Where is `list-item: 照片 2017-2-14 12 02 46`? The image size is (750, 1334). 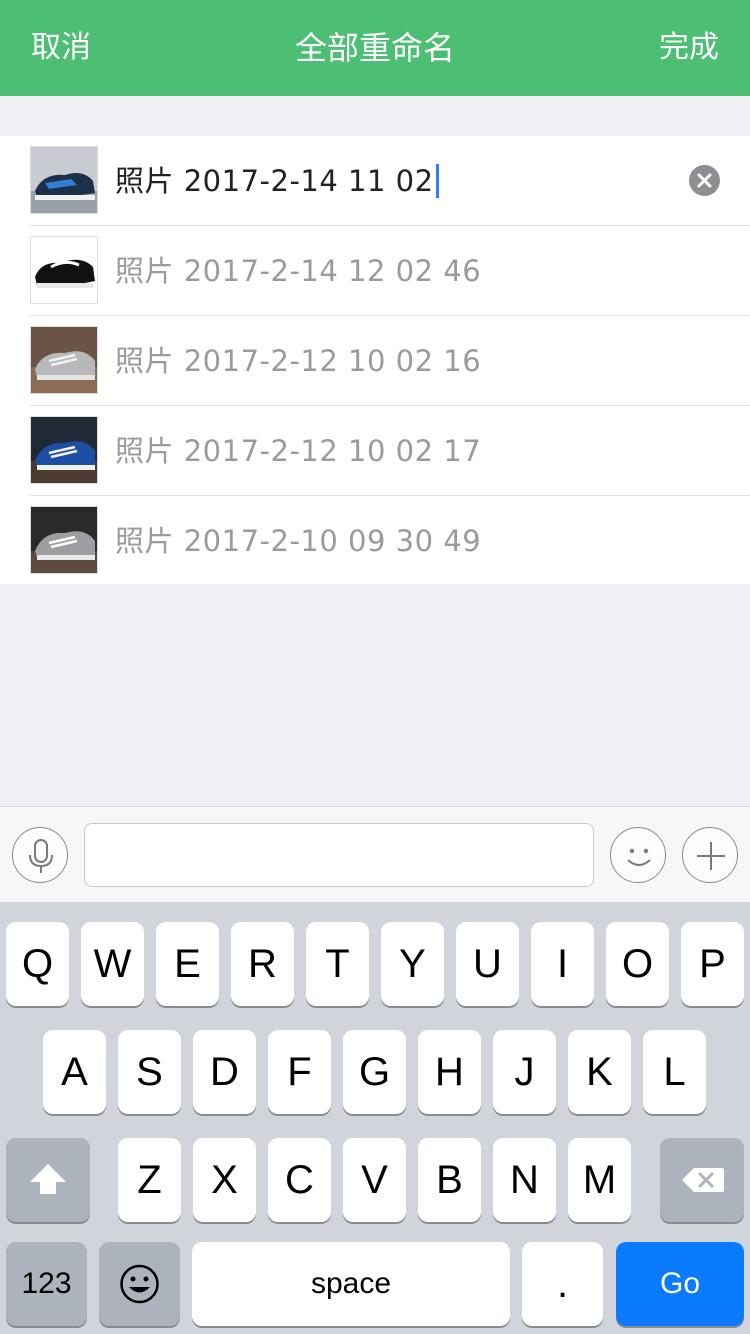
list-item: 照片 2017-2-14 12 02 46 is located at coordinates (375, 271).